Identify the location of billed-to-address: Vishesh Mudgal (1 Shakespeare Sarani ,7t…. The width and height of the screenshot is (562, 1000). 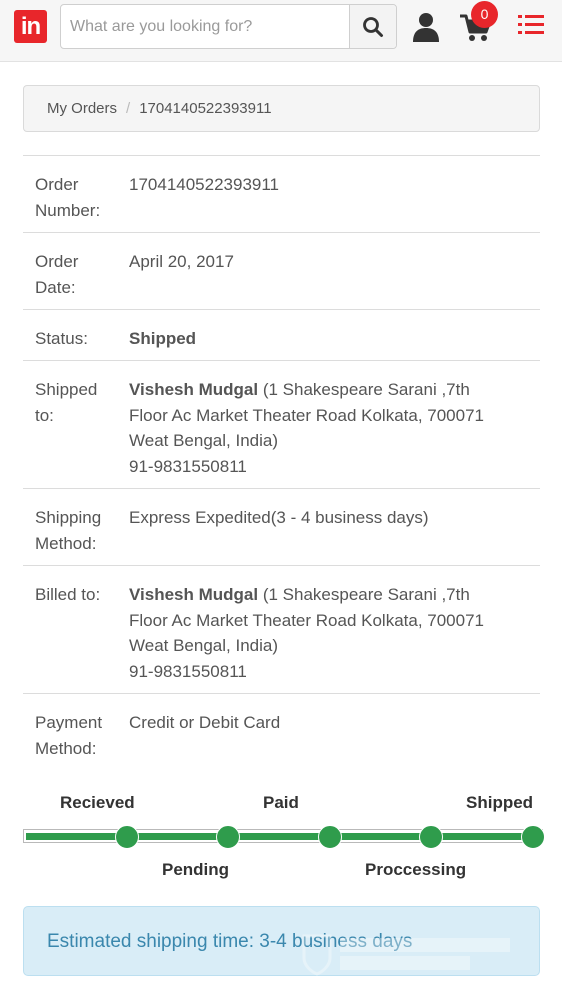
(334, 637).